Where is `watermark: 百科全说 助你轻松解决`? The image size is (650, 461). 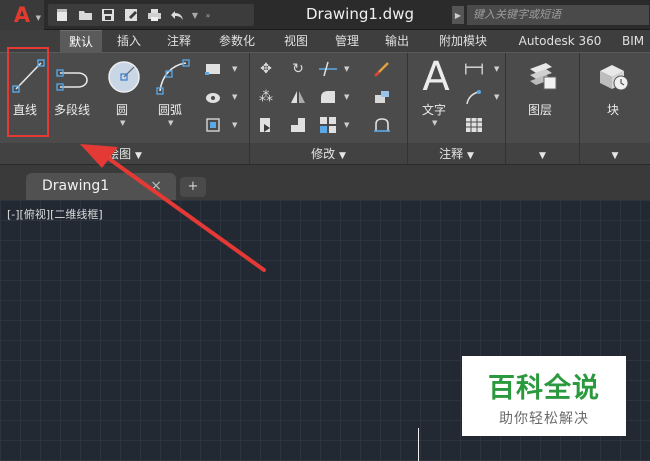 watermark: 百科全说 助你轻松解决 is located at coordinates (544, 396).